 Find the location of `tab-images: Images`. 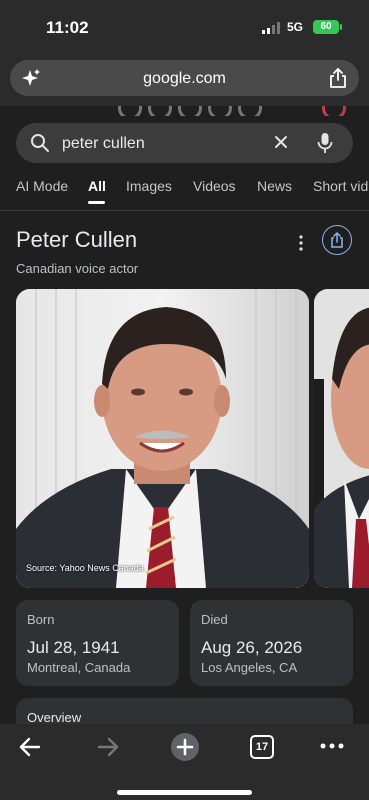

tab-images: Images is located at coordinates (149, 186).